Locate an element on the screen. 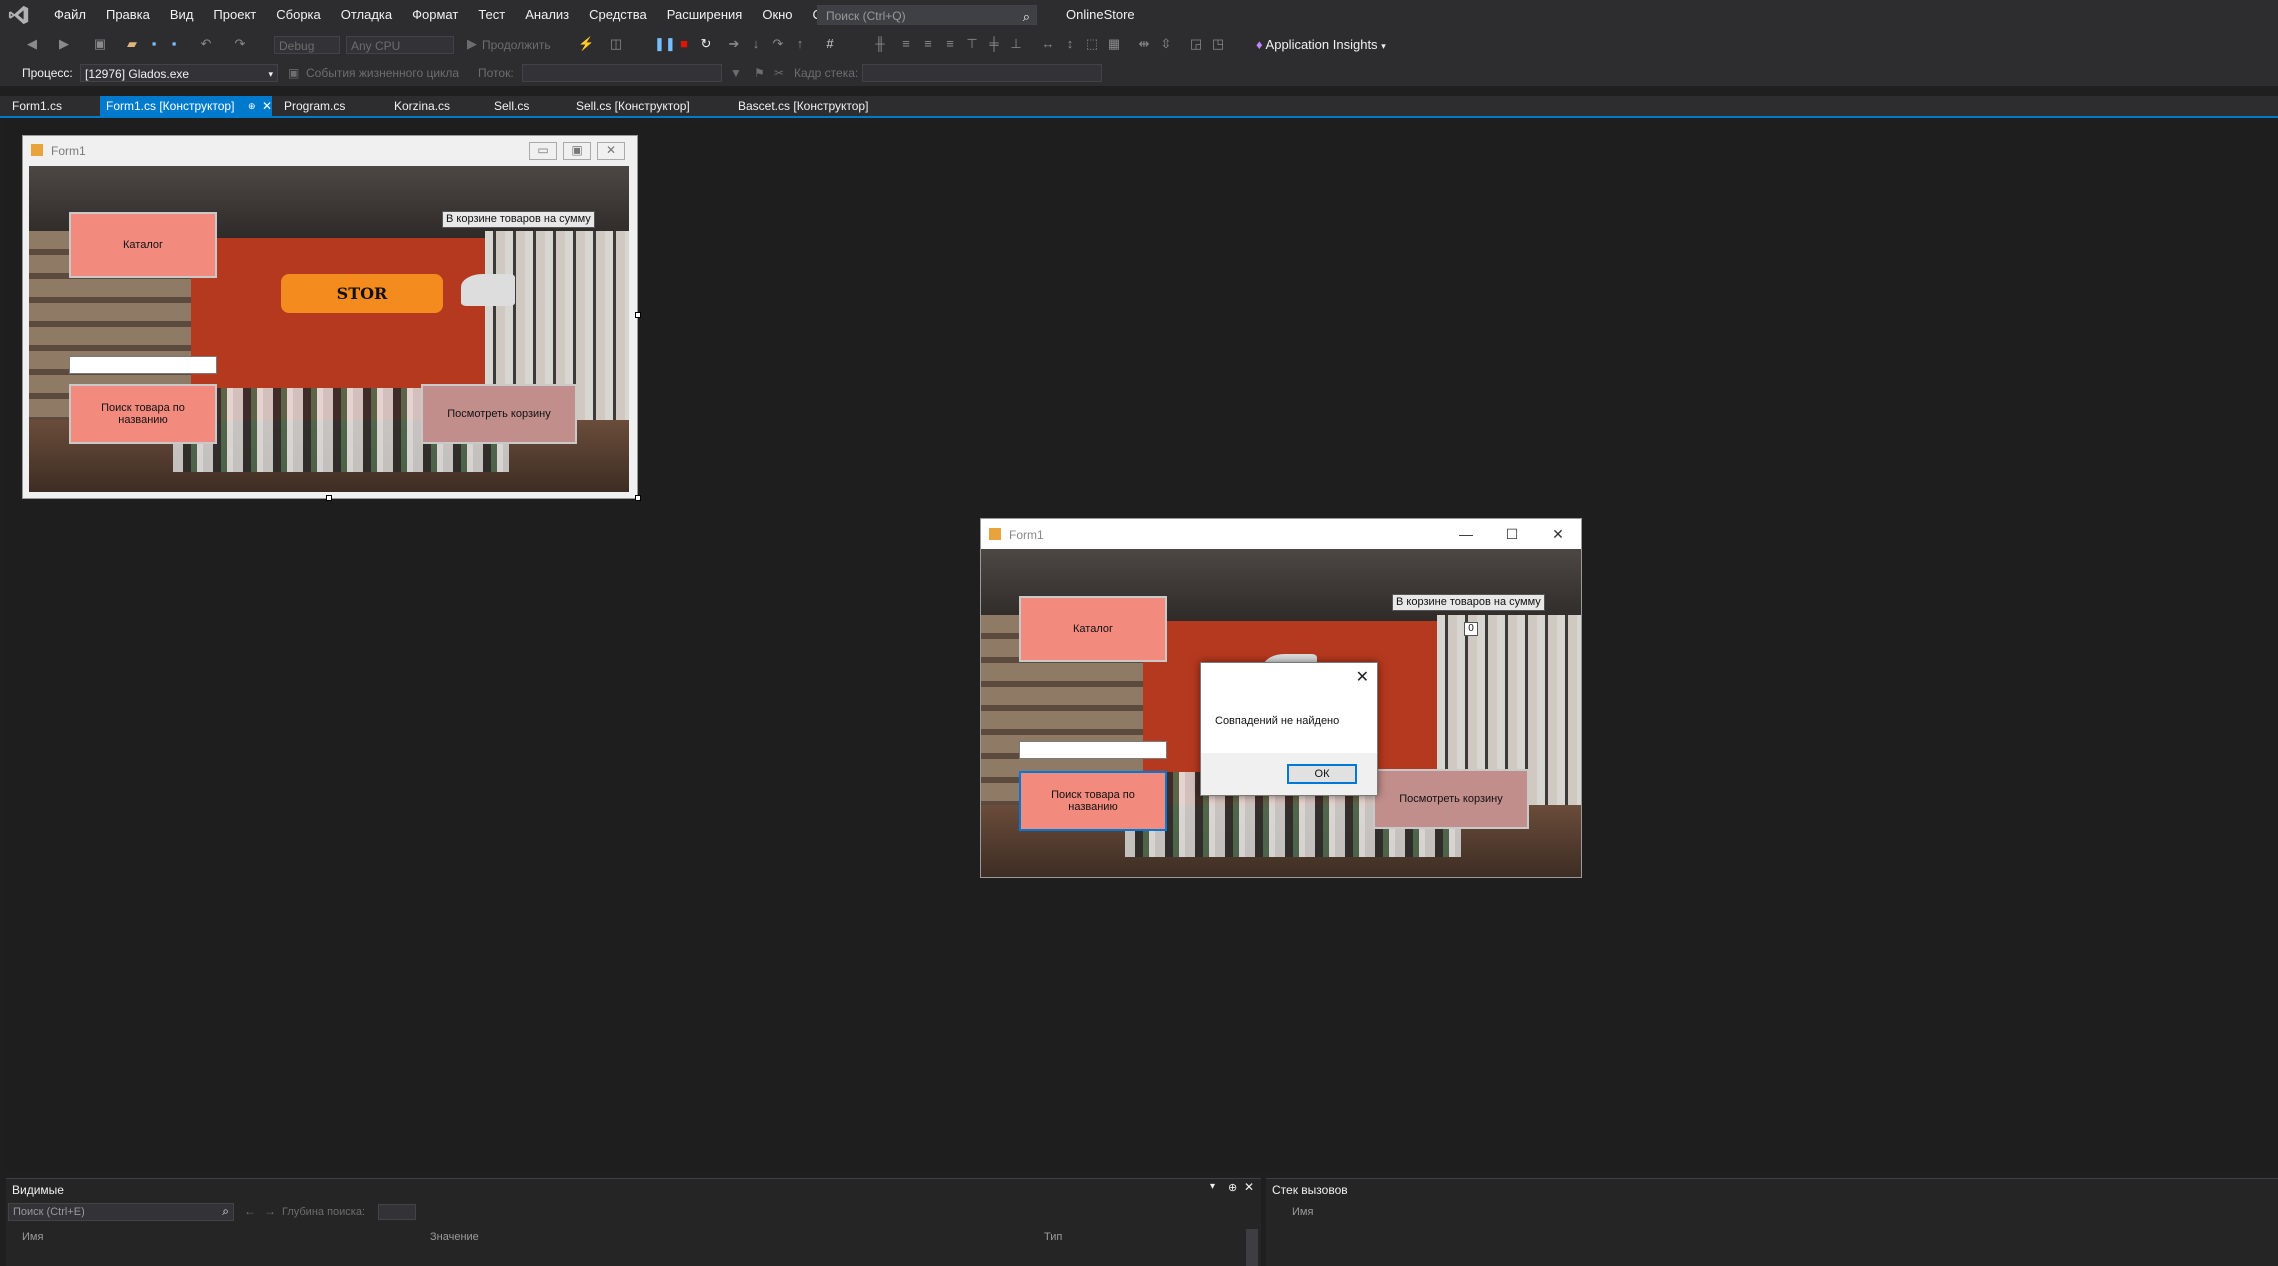  configuration-dropdown: Debug is located at coordinates (307, 45).